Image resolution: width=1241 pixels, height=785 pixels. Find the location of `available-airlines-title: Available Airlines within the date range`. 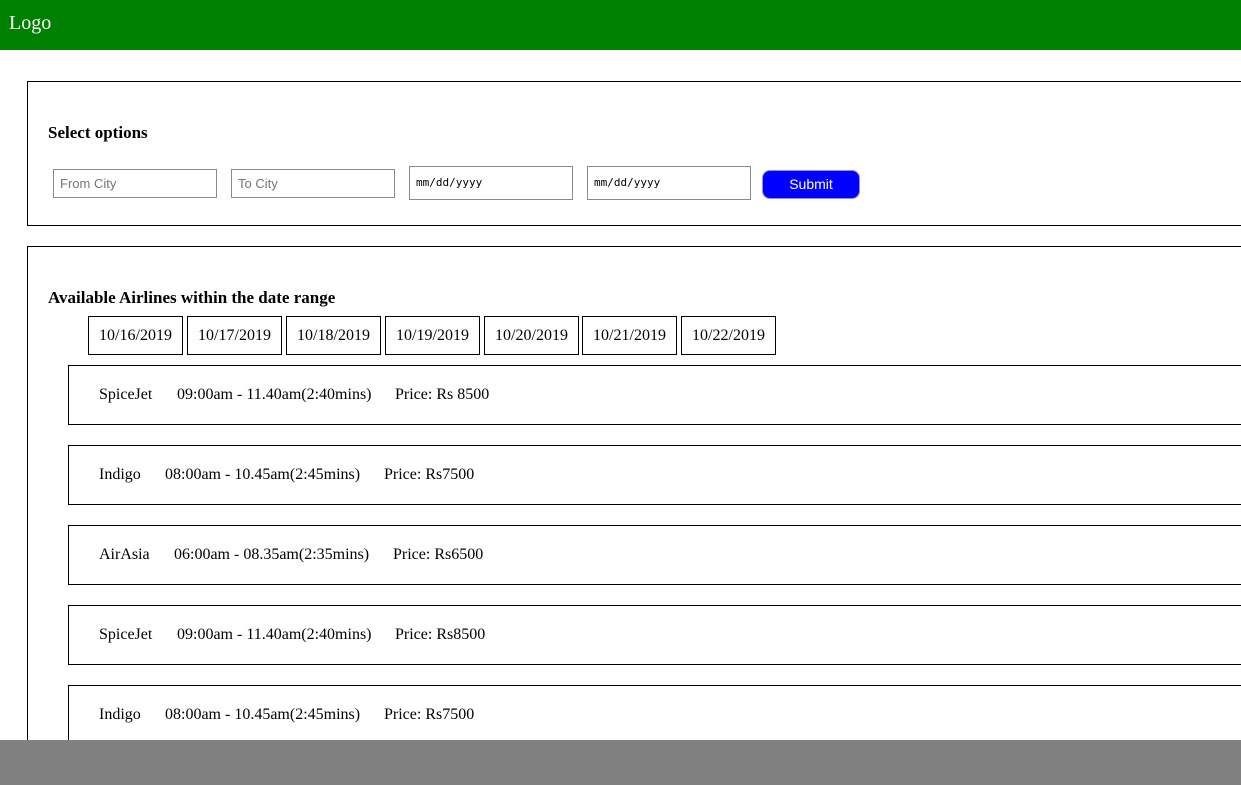

available-airlines-title: Available Airlines within the date range is located at coordinates (192, 297).